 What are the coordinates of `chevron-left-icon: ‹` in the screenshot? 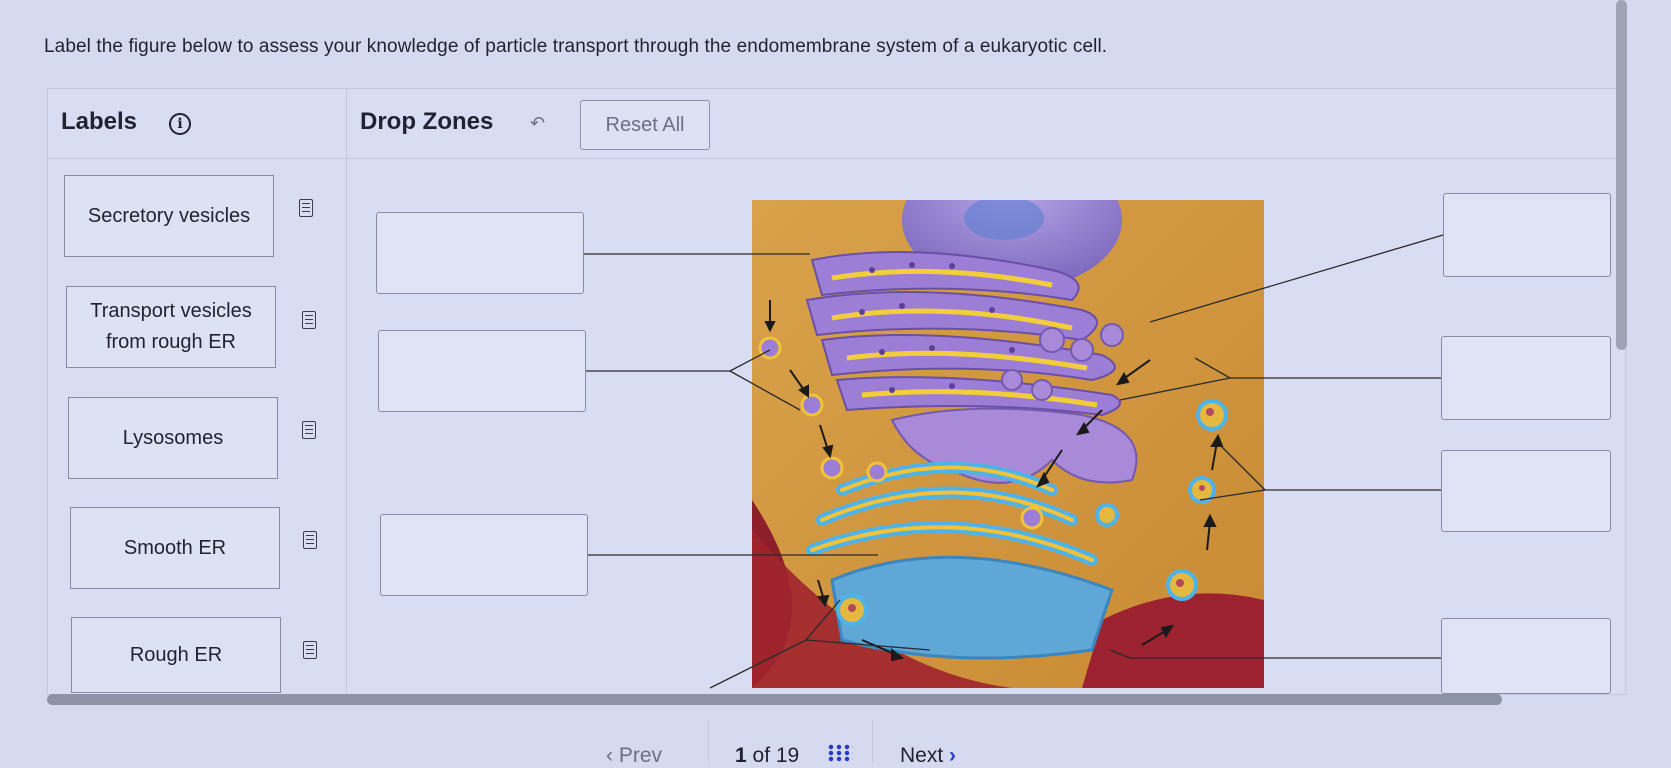 It's located at (612, 755).